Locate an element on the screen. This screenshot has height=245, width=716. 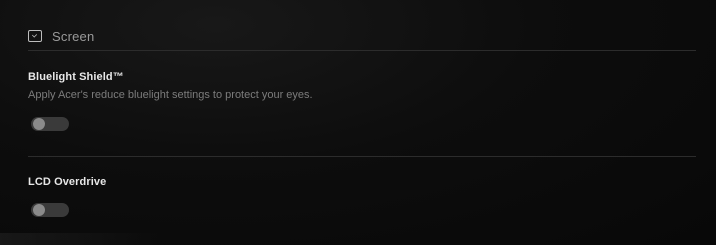
section-title: Screen is located at coordinates (73, 36).